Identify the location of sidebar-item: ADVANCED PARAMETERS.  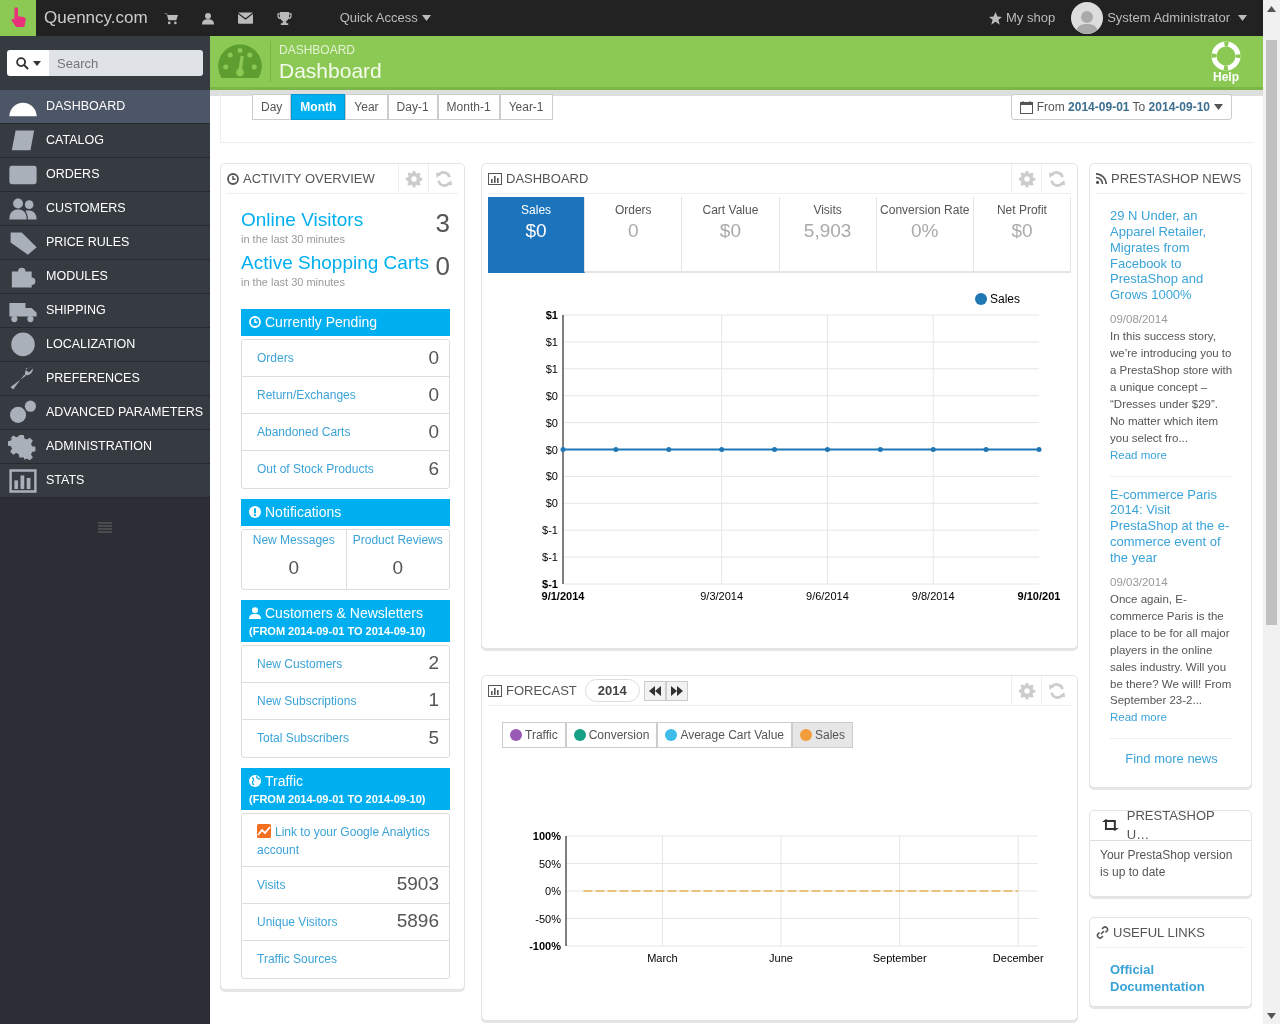
(105, 413).